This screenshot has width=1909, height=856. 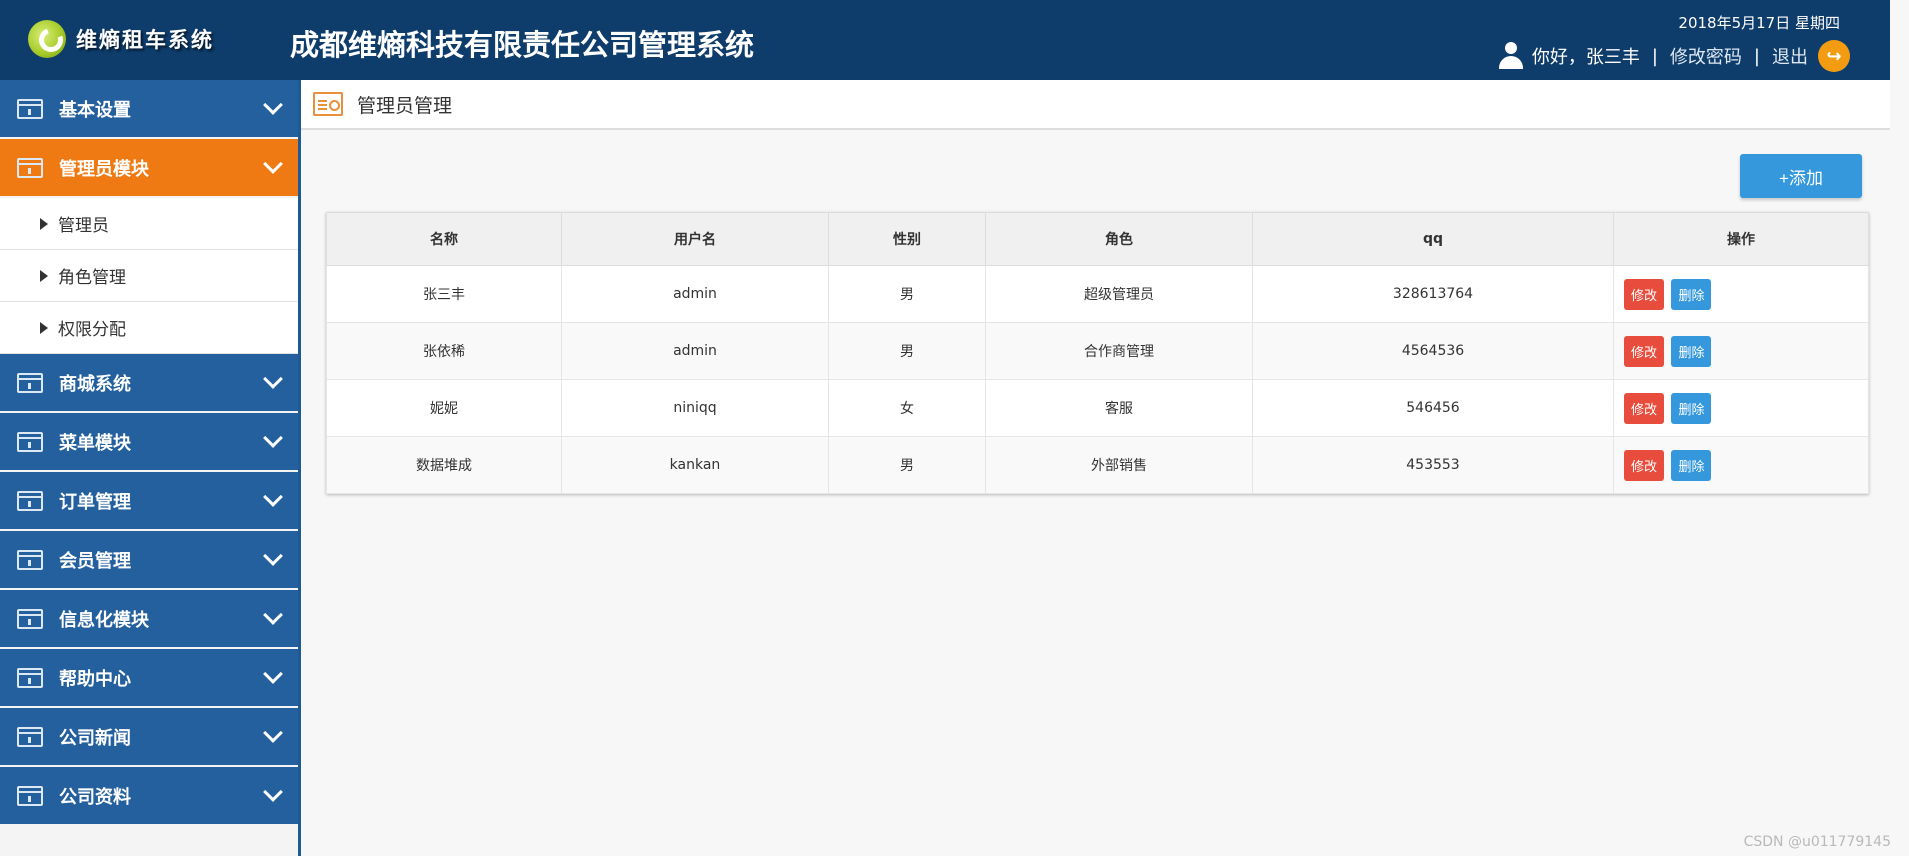 I want to click on table-row: 妮妮 niniqq 女 客服 546456 修改 删除, so click(x=1097, y=408).